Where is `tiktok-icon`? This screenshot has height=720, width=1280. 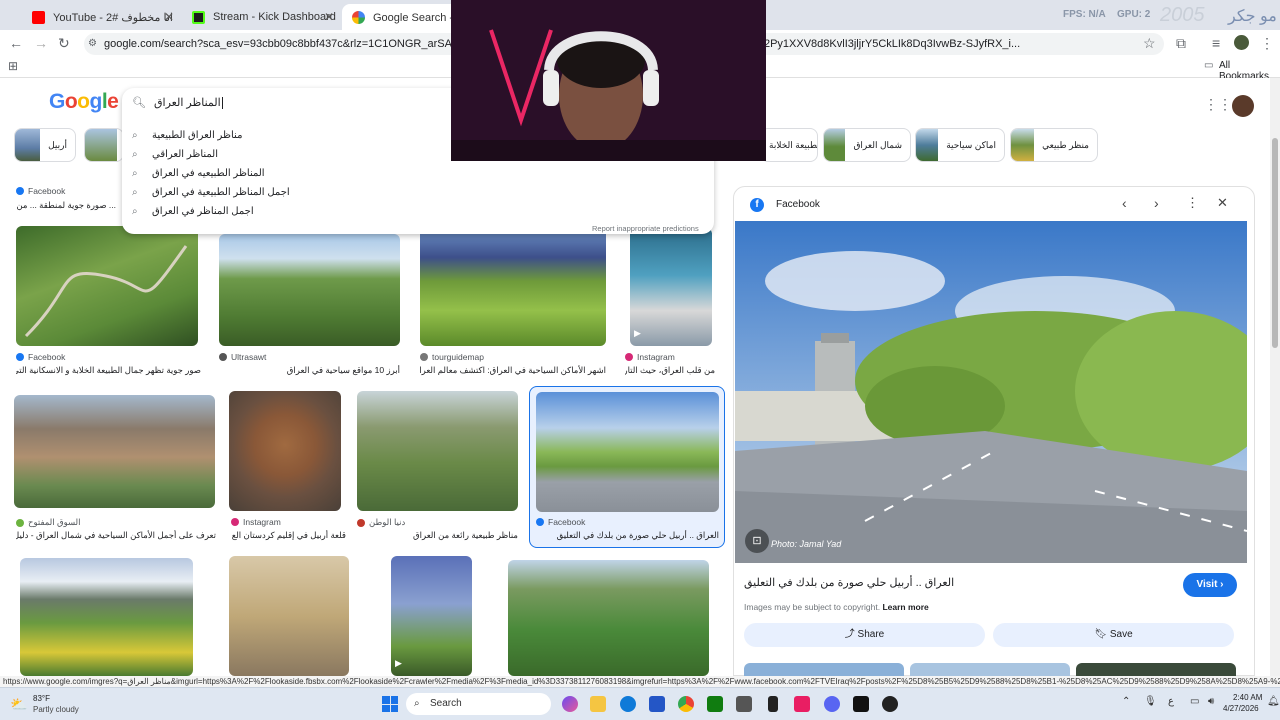
tiktok-icon is located at coordinates (861, 704).